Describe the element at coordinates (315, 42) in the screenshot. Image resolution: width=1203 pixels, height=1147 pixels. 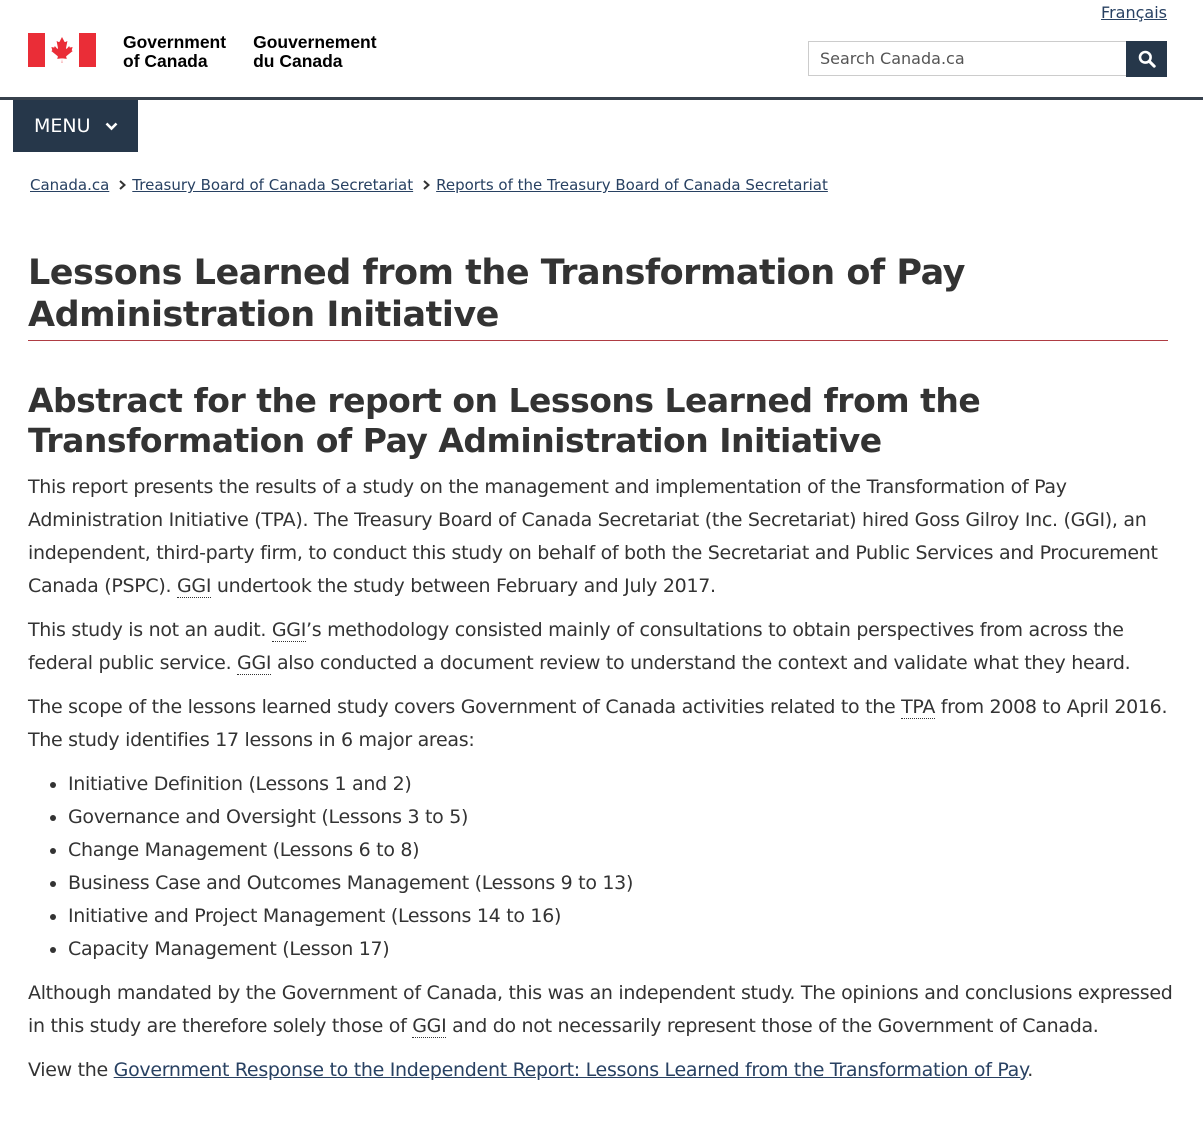
I see `signature-fr-line1: Gouvernement` at that location.